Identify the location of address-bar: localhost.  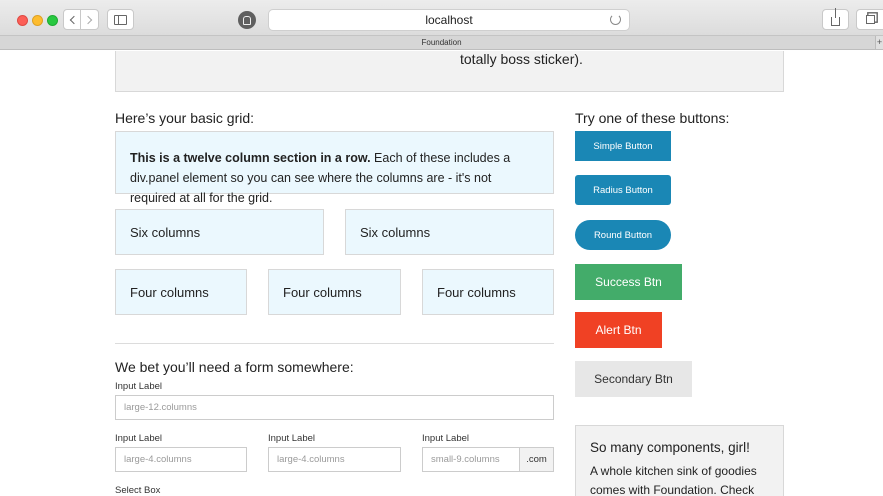
(449, 20).